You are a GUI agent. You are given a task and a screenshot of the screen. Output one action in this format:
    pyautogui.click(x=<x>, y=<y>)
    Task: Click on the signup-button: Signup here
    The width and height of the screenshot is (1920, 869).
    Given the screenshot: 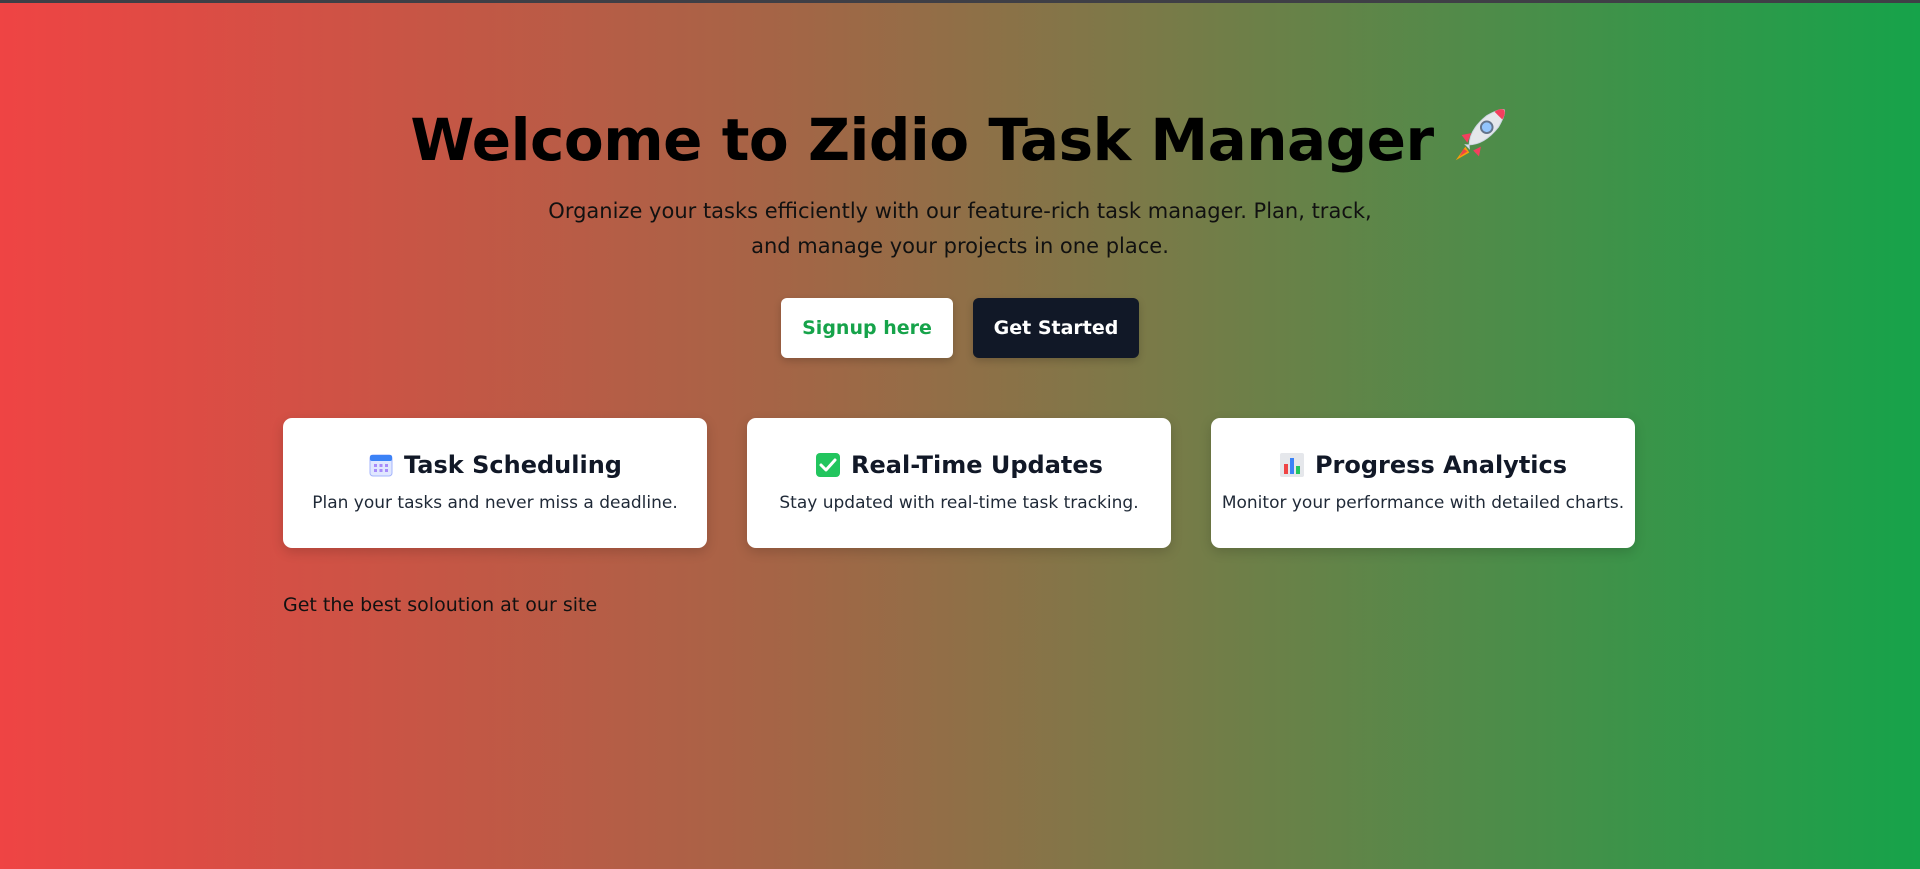 What is the action you would take?
    pyautogui.click(x=867, y=328)
    